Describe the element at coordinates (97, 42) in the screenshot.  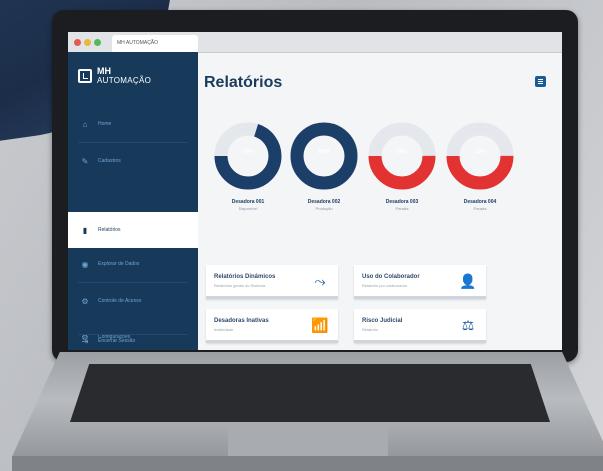
I see `maximize-window-button` at that location.